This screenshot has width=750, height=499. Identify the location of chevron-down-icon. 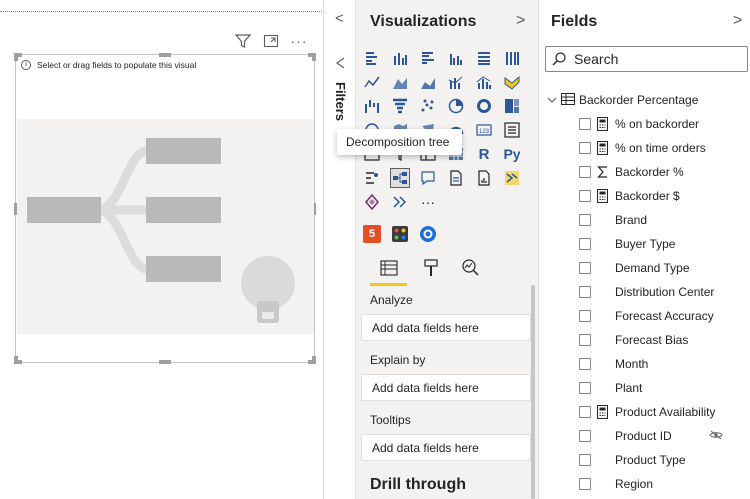
(552, 100).